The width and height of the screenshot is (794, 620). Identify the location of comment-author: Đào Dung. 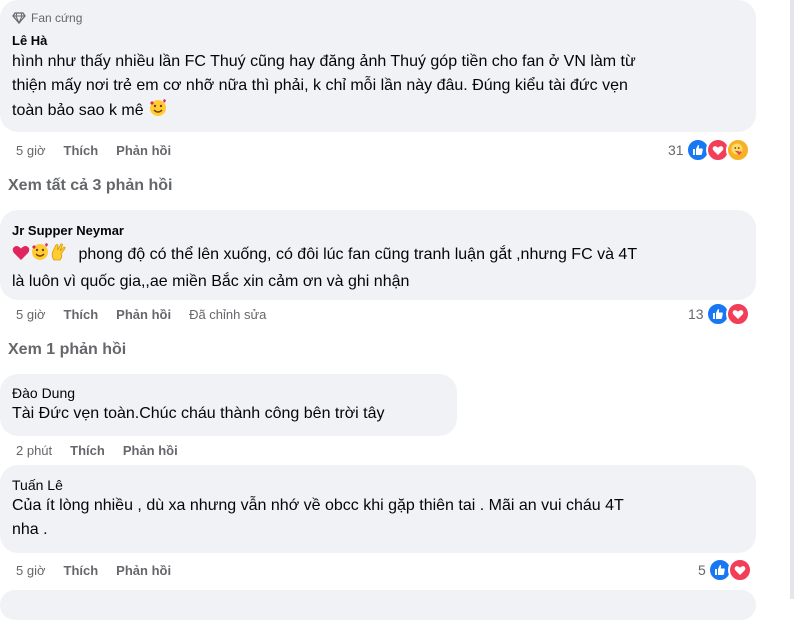
(228, 393).